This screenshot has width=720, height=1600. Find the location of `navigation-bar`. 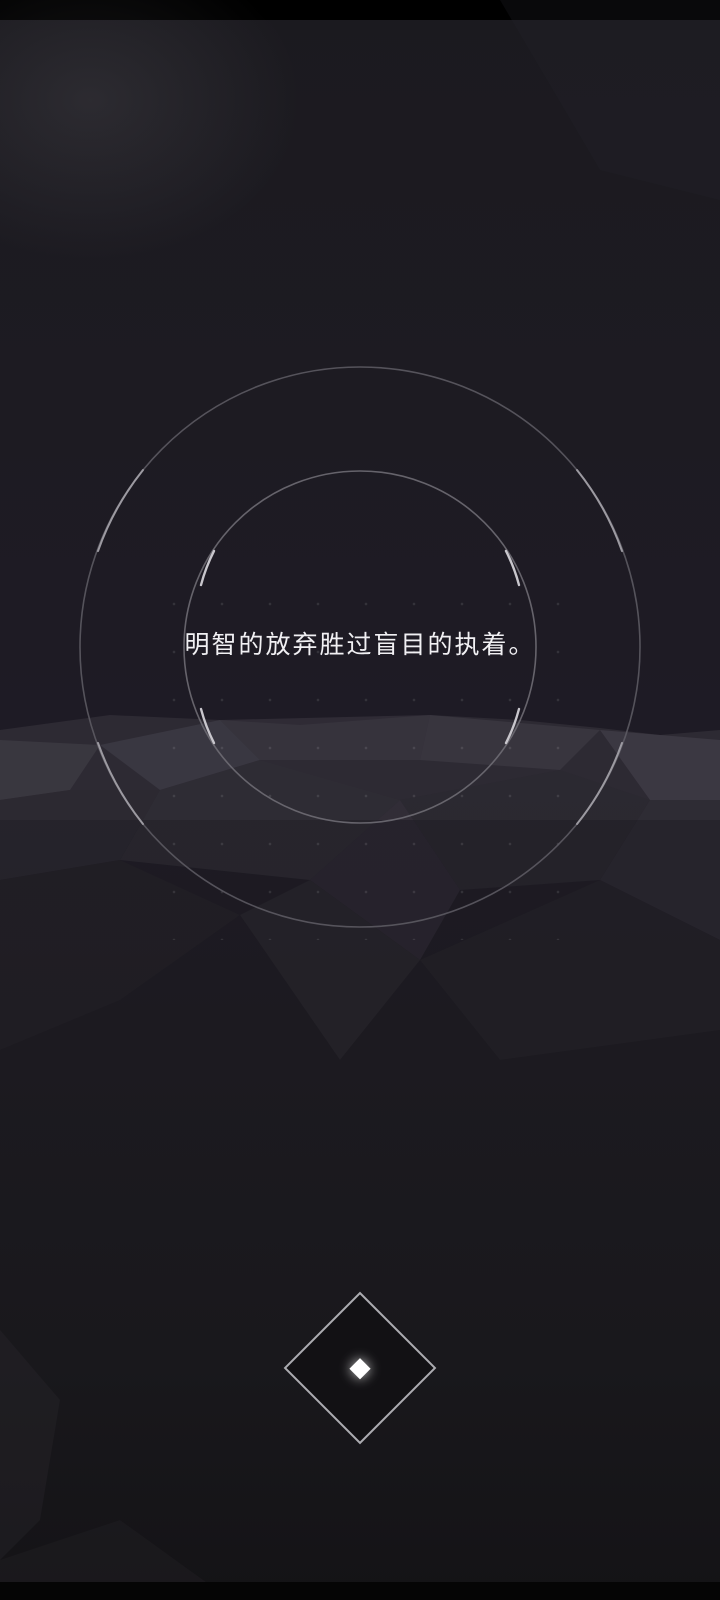

navigation-bar is located at coordinates (360, 1591).